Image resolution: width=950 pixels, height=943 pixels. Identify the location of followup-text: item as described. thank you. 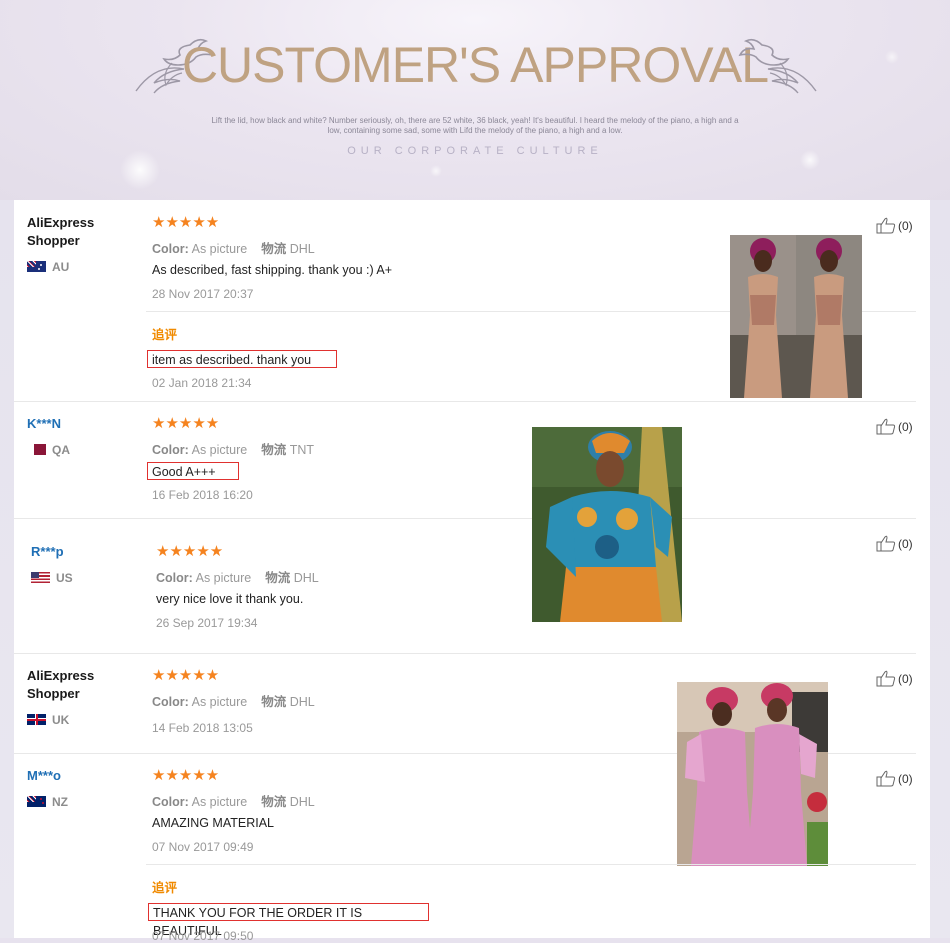
(242, 359).